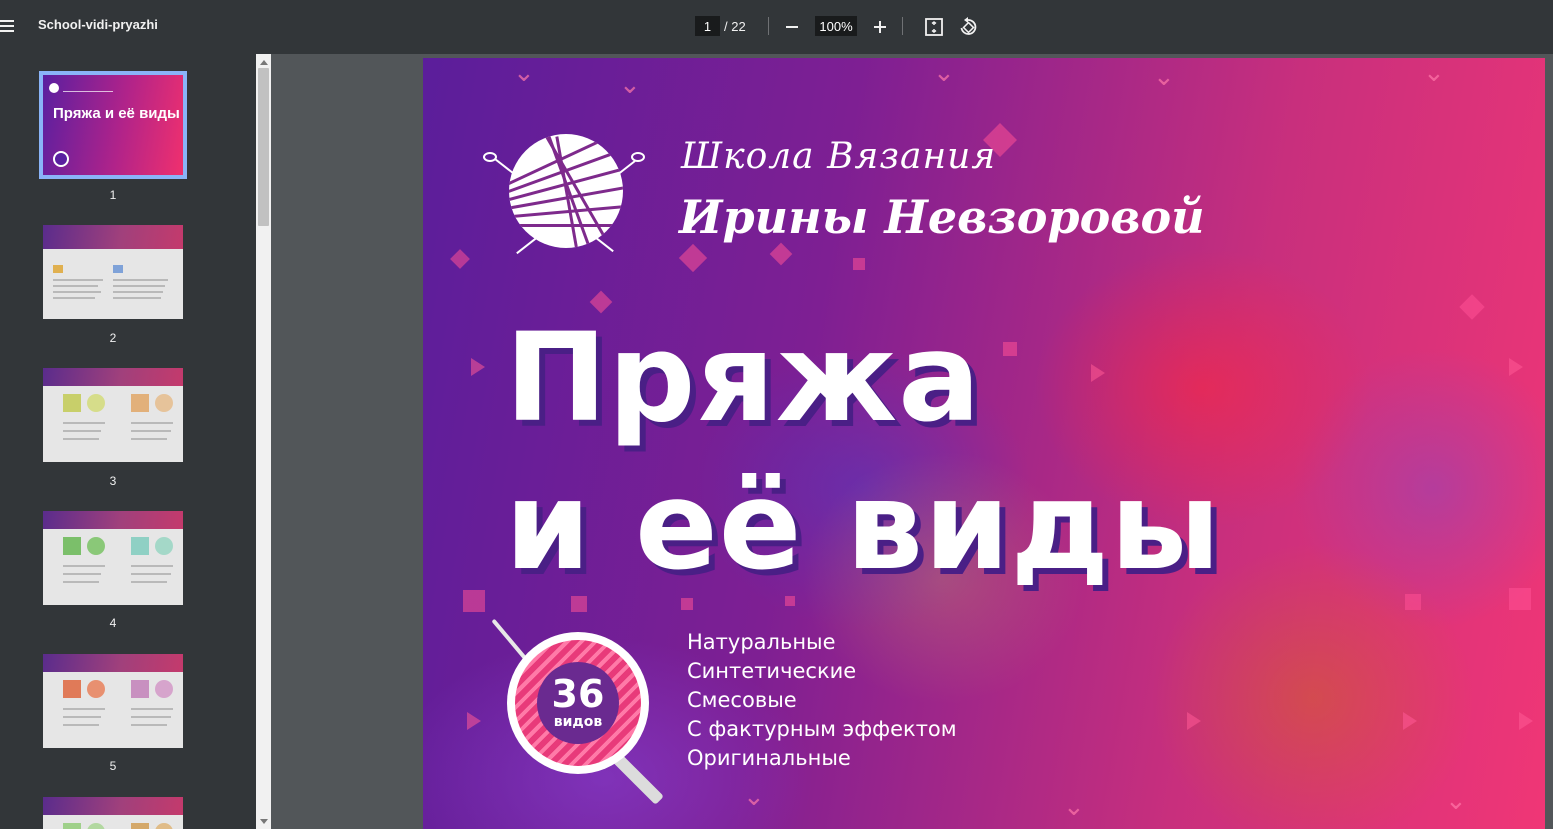 The image size is (1553, 829). Describe the element at coordinates (776, 27) in the screenshot. I see `viewer-toolbar: School-vidi-pryazhi / 22` at that location.